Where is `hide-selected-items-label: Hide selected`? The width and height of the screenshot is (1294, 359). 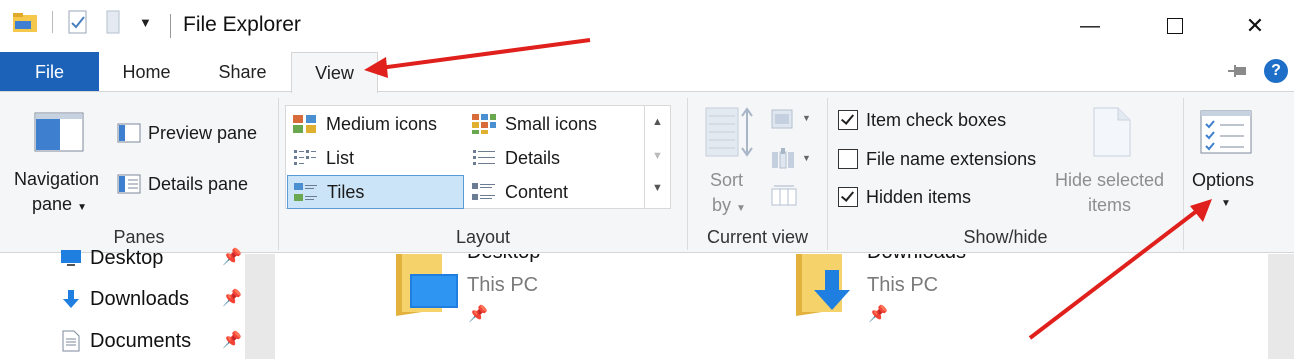 hide-selected-items-label: Hide selected is located at coordinates (1110, 180).